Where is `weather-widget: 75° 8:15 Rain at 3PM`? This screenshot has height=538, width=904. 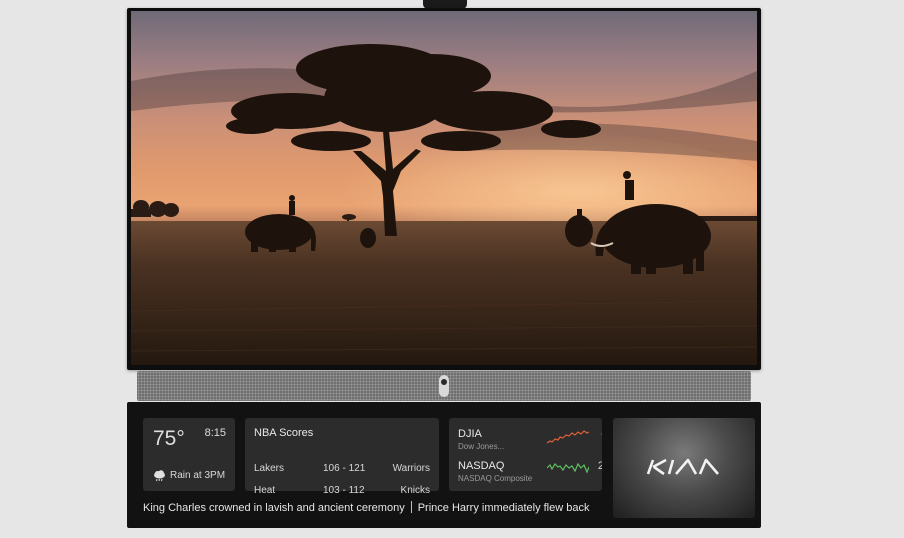
weather-widget: 75° 8:15 Rain at 3PM is located at coordinates (189, 454).